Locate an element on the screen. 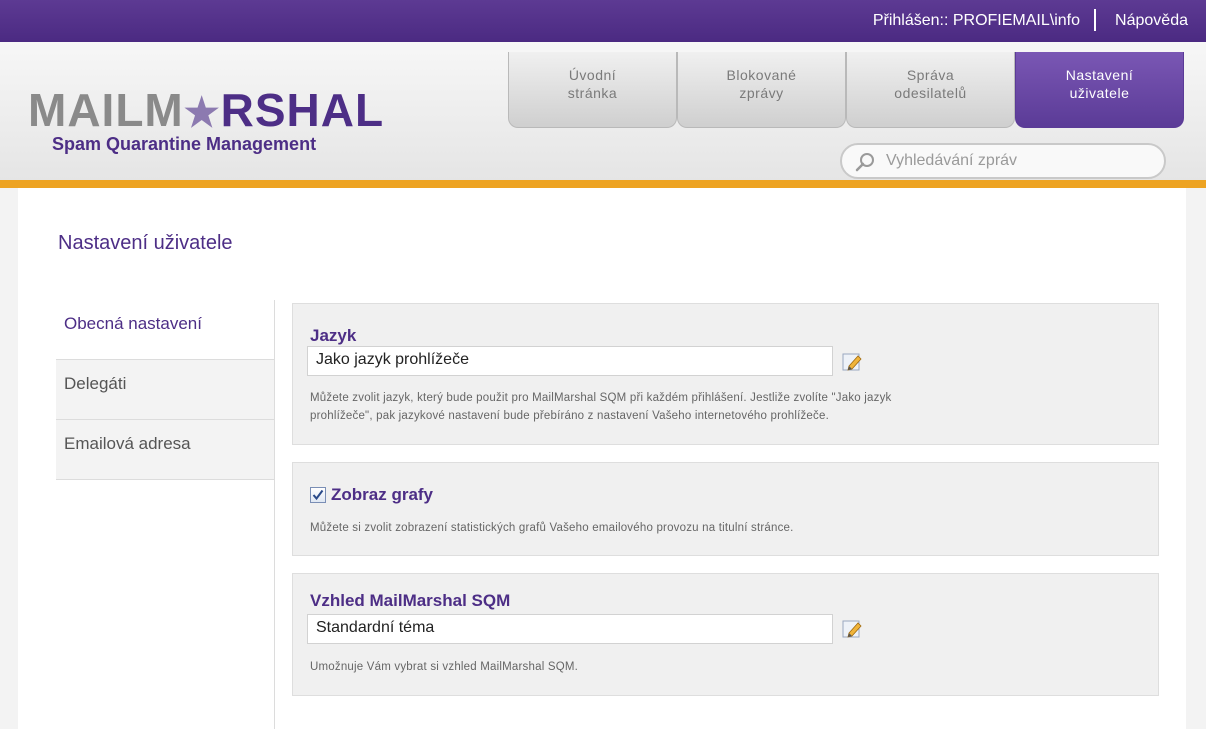 This screenshot has height=729, width=1206. tab-blocked-messages: Blokované zprávy is located at coordinates (761, 90).